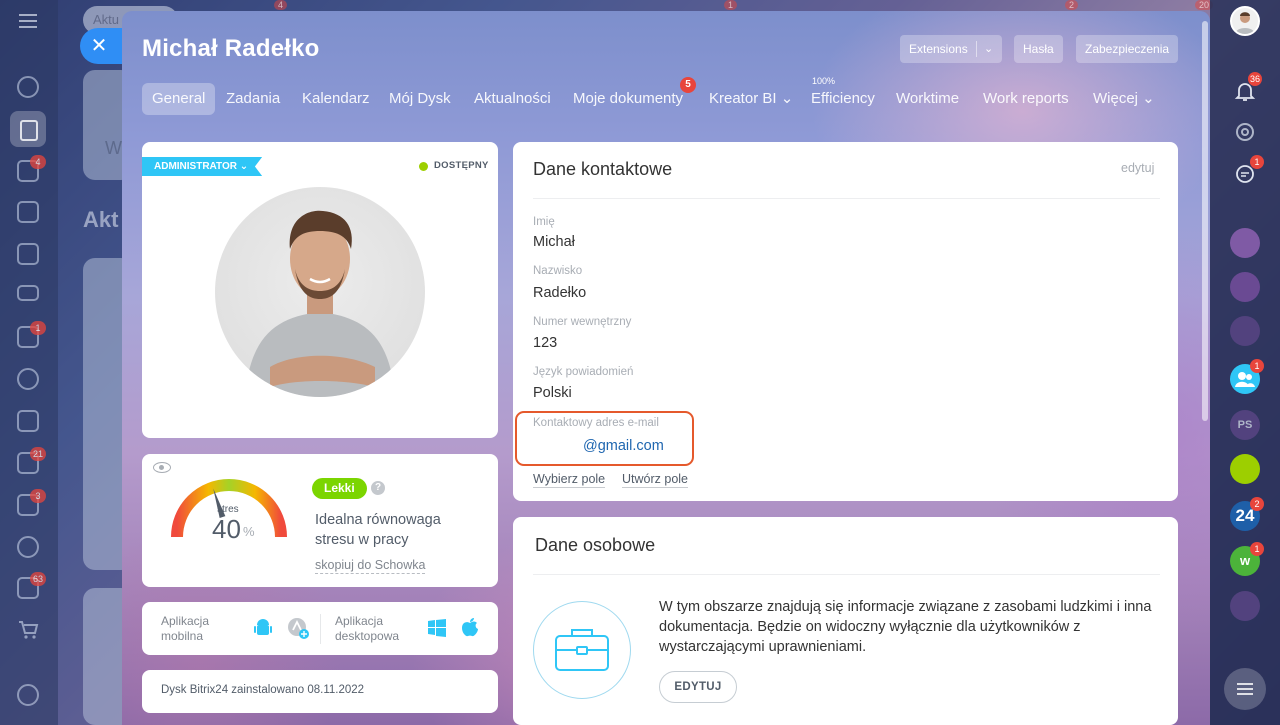 This screenshot has height=725, width=1280. I want to click on briefcase-icon, so click(582, 650).